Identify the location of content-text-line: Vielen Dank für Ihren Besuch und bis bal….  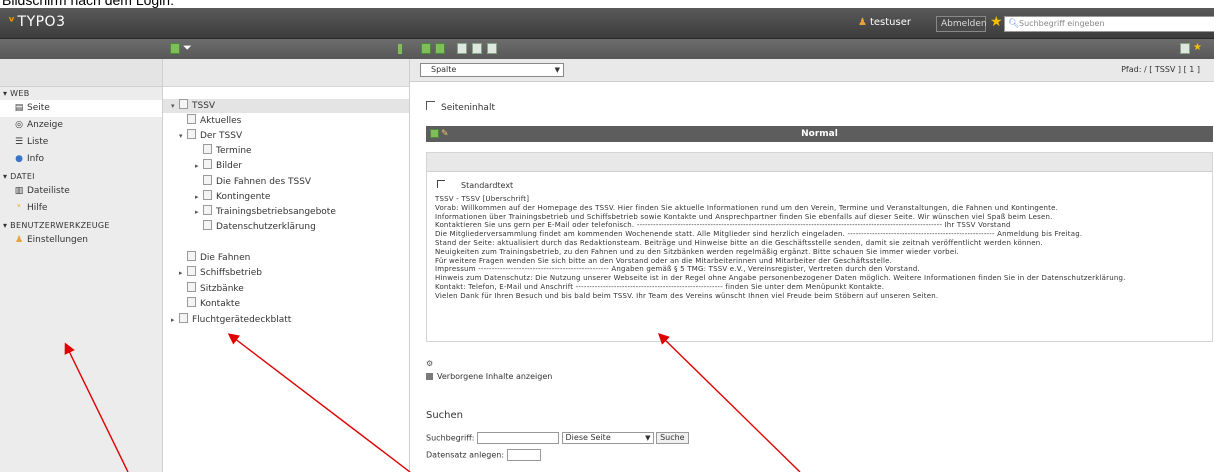
(687, 295).